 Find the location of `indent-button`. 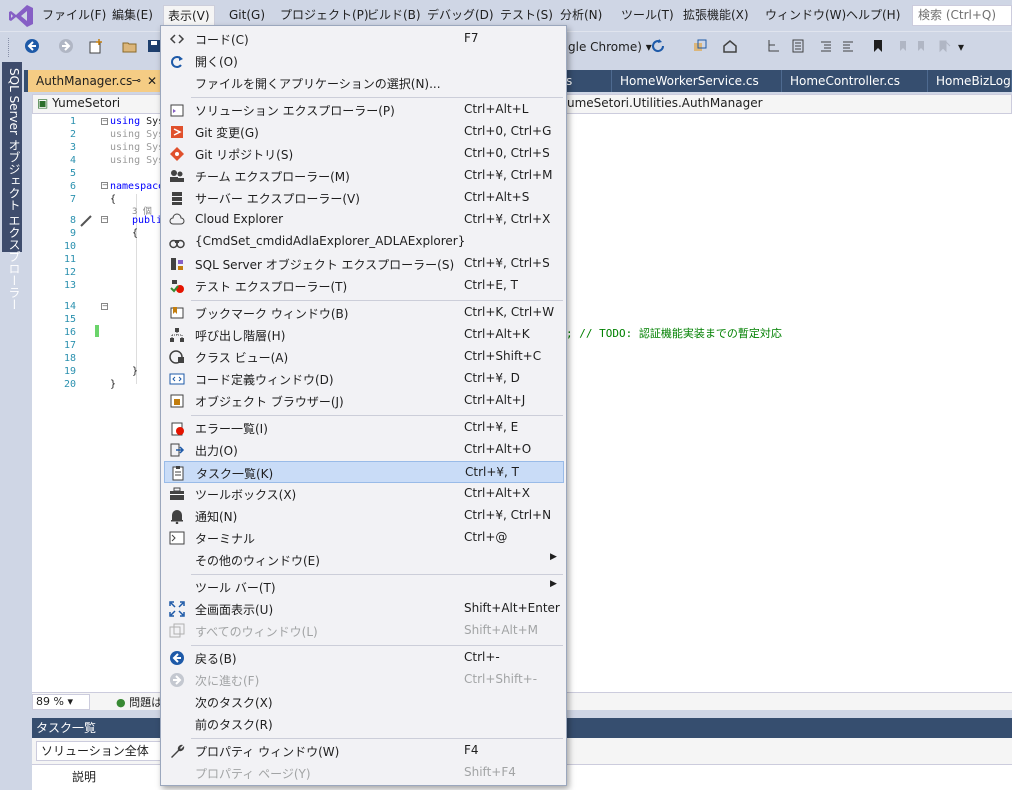

indent-button is located at coordinates (848, 47).